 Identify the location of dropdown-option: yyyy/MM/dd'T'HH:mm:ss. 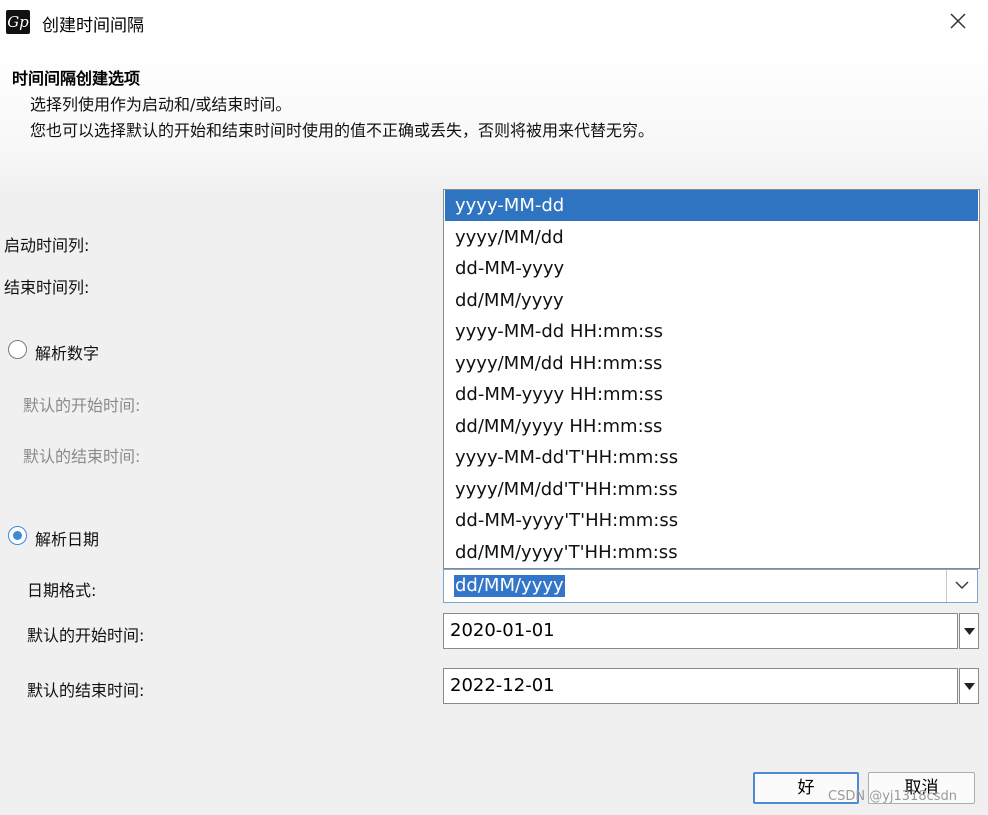
(711, 489).